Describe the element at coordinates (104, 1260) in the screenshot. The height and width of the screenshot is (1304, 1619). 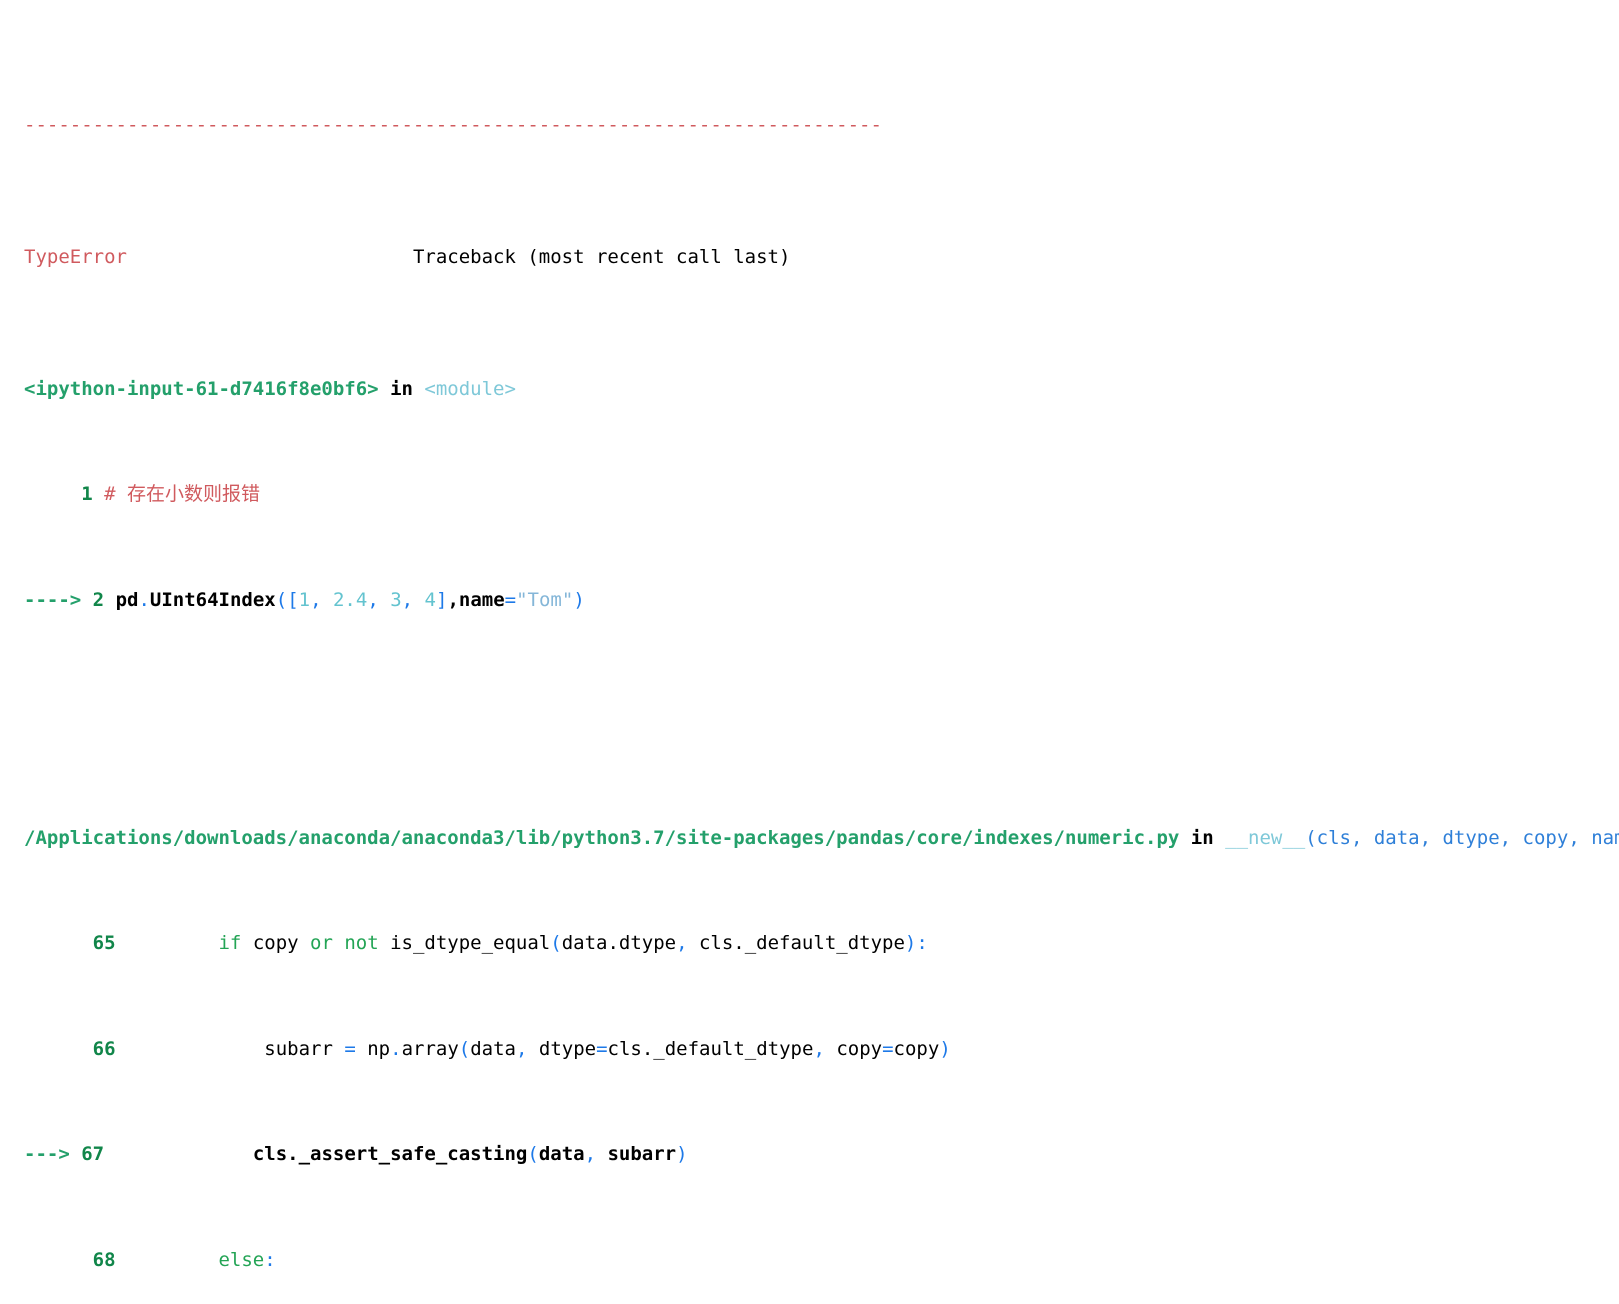
I see `line-number: 68` at that location.